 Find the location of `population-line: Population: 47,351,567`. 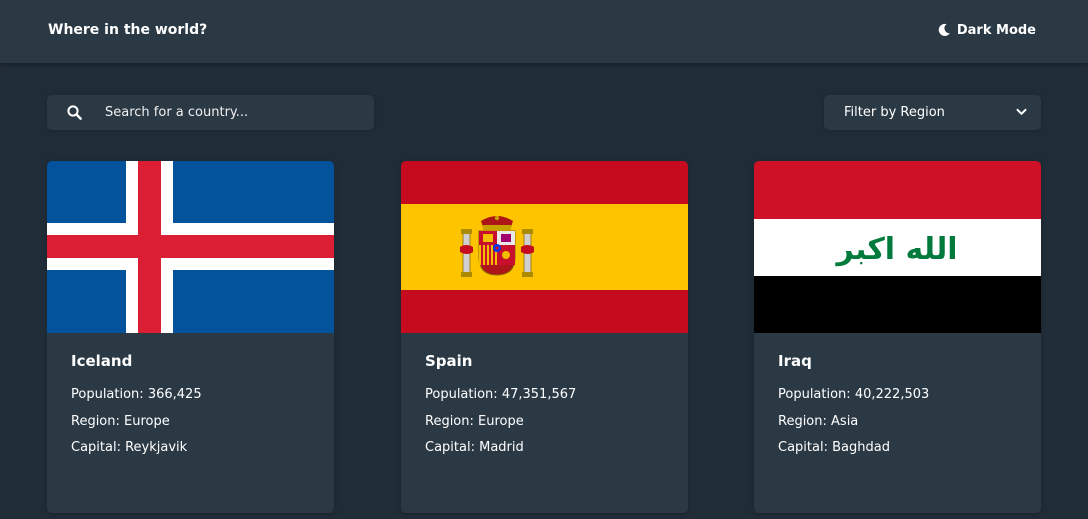

population-line: Population: 47,351,567 is located at coordinates (544, 394).